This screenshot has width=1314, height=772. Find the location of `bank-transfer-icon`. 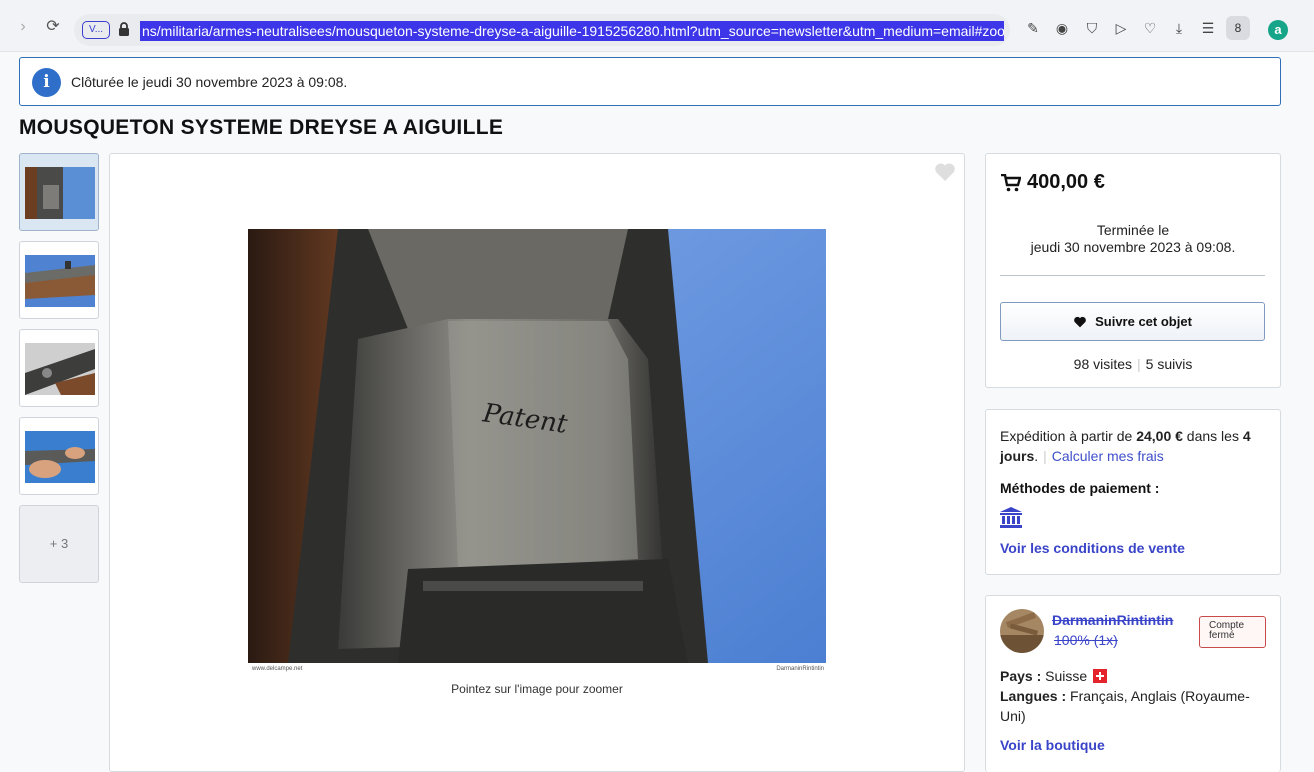

bank-transfer-icon is located at coordinates (1011, 517).